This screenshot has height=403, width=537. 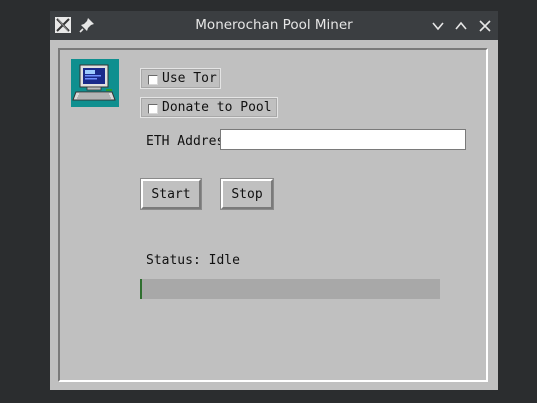 I want to click on progress-fill, so click(x=141, y=289).